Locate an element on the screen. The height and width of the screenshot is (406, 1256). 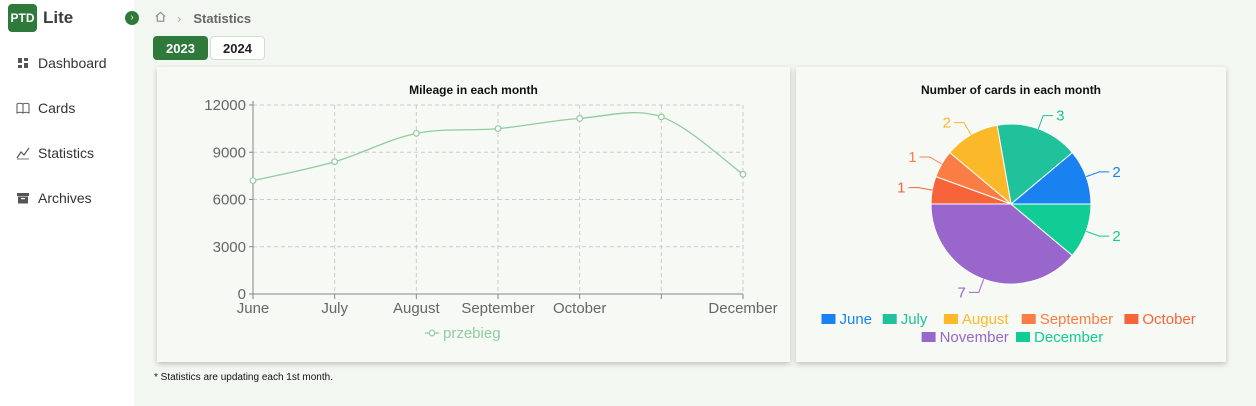
collapse-sidebar-button: › is located at coordinates (132, 18).